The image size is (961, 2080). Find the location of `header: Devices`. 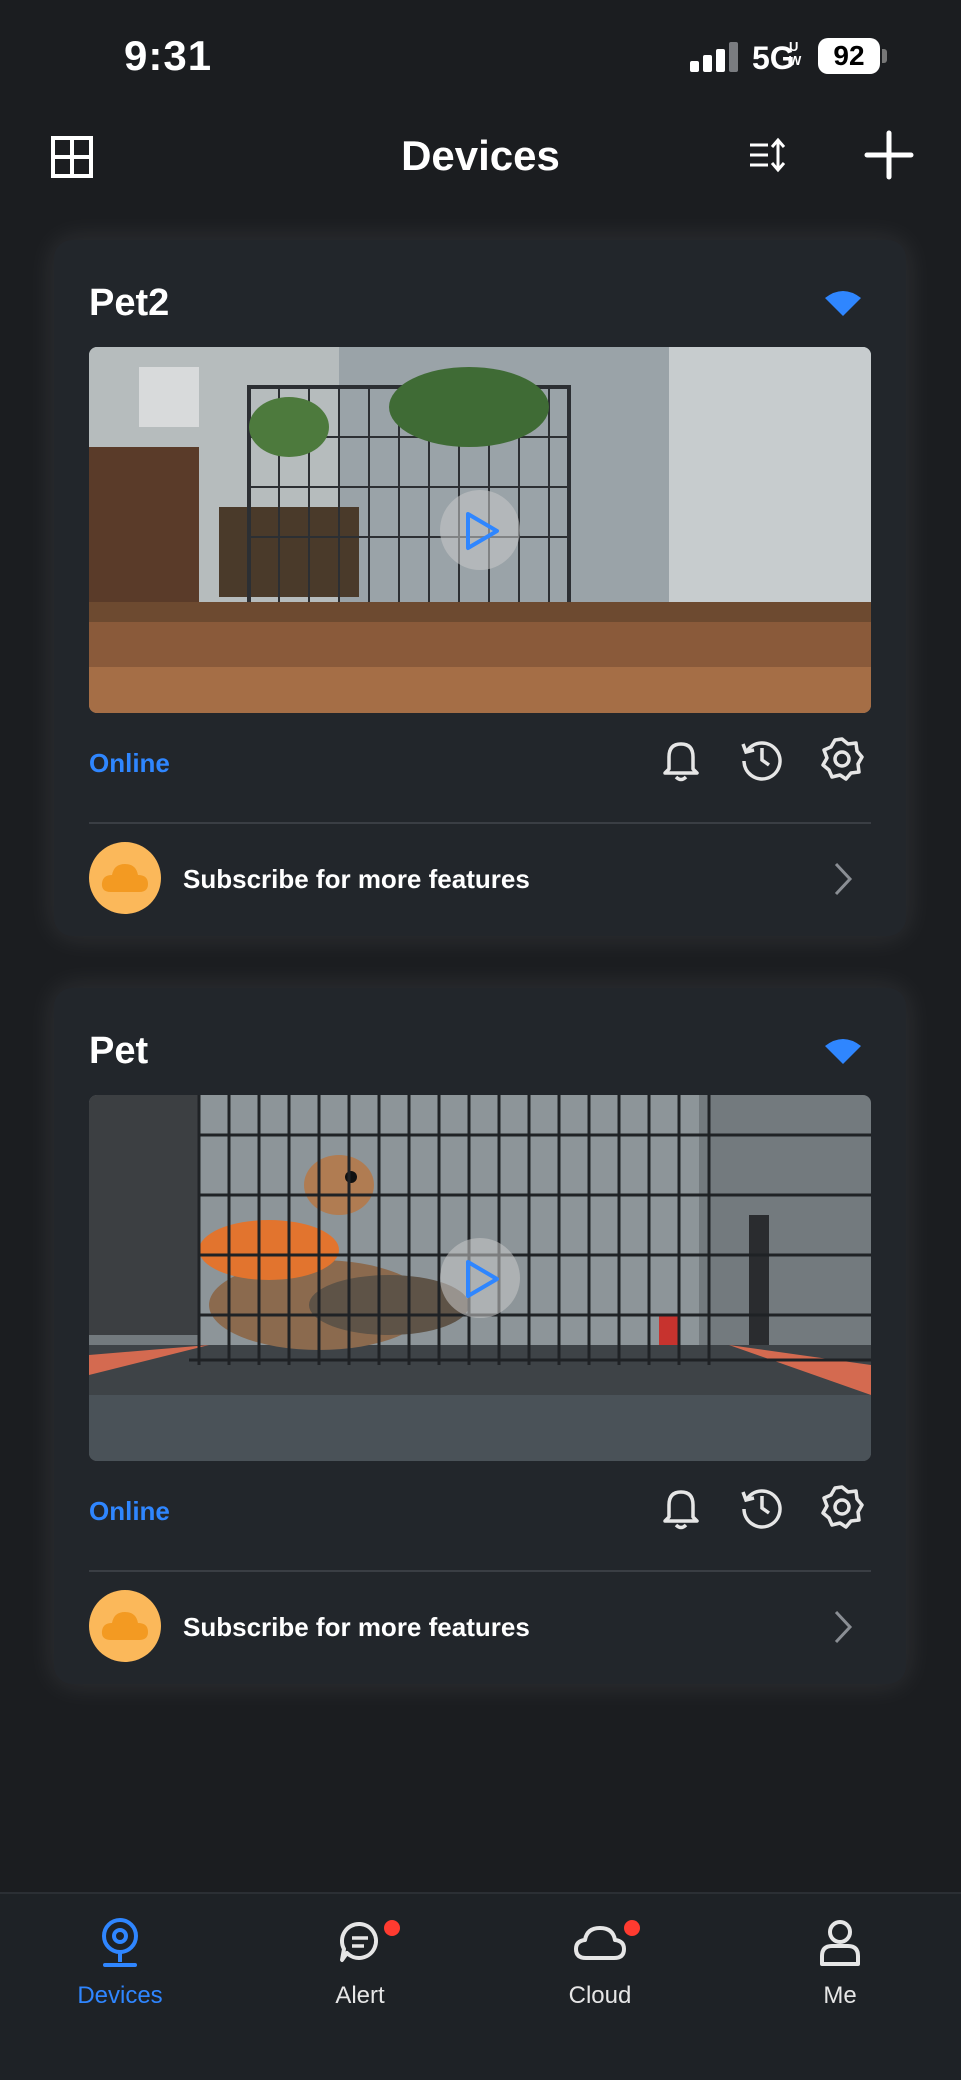

header: Devices is located at coordinates (480, 170).